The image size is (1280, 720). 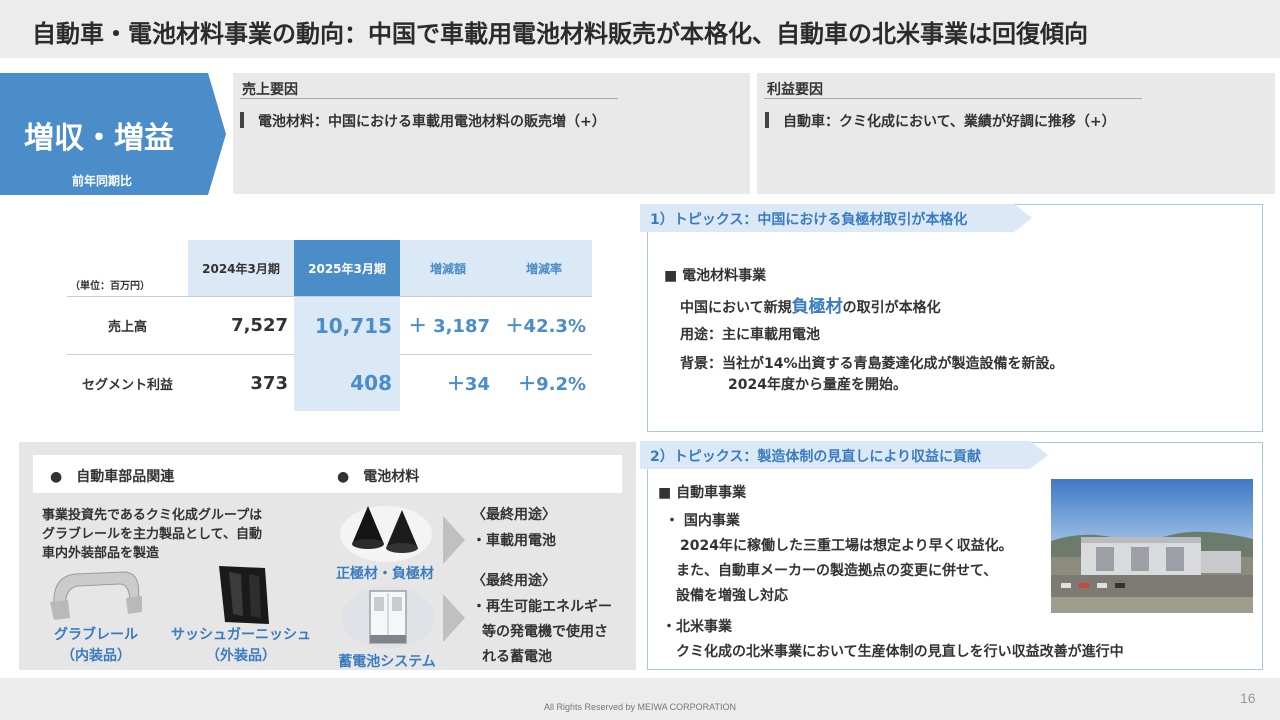 I want to click on result-badge-sub: 前年同期比, so click(x=102, y=181).